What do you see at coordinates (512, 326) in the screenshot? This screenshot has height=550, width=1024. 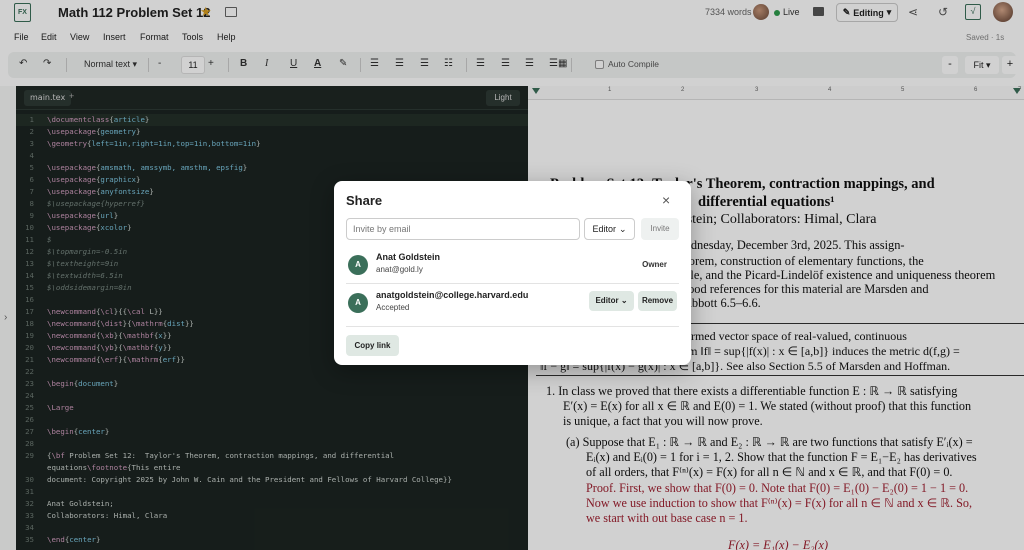 I see `row-divider` at bounding box center [512, 326].